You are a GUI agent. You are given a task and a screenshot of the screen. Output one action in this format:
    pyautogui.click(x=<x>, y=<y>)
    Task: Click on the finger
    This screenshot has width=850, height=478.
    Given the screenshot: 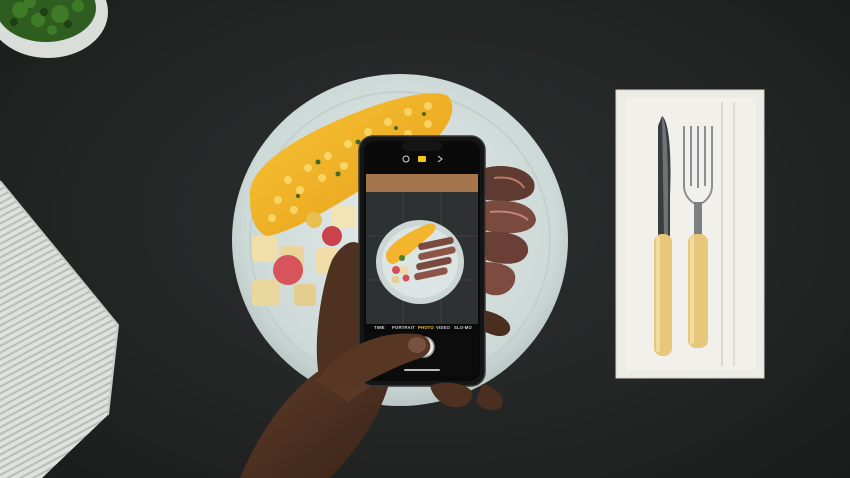 What is the action you would take?
    pyautogui.click(x=451, y=395)
    